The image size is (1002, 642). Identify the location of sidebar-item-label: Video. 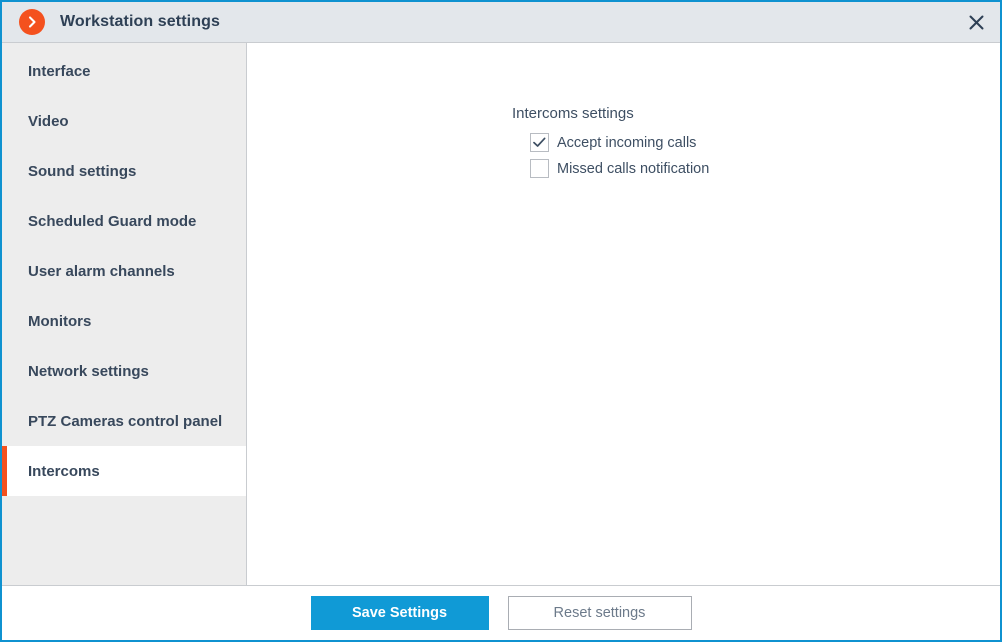
(48, 121).